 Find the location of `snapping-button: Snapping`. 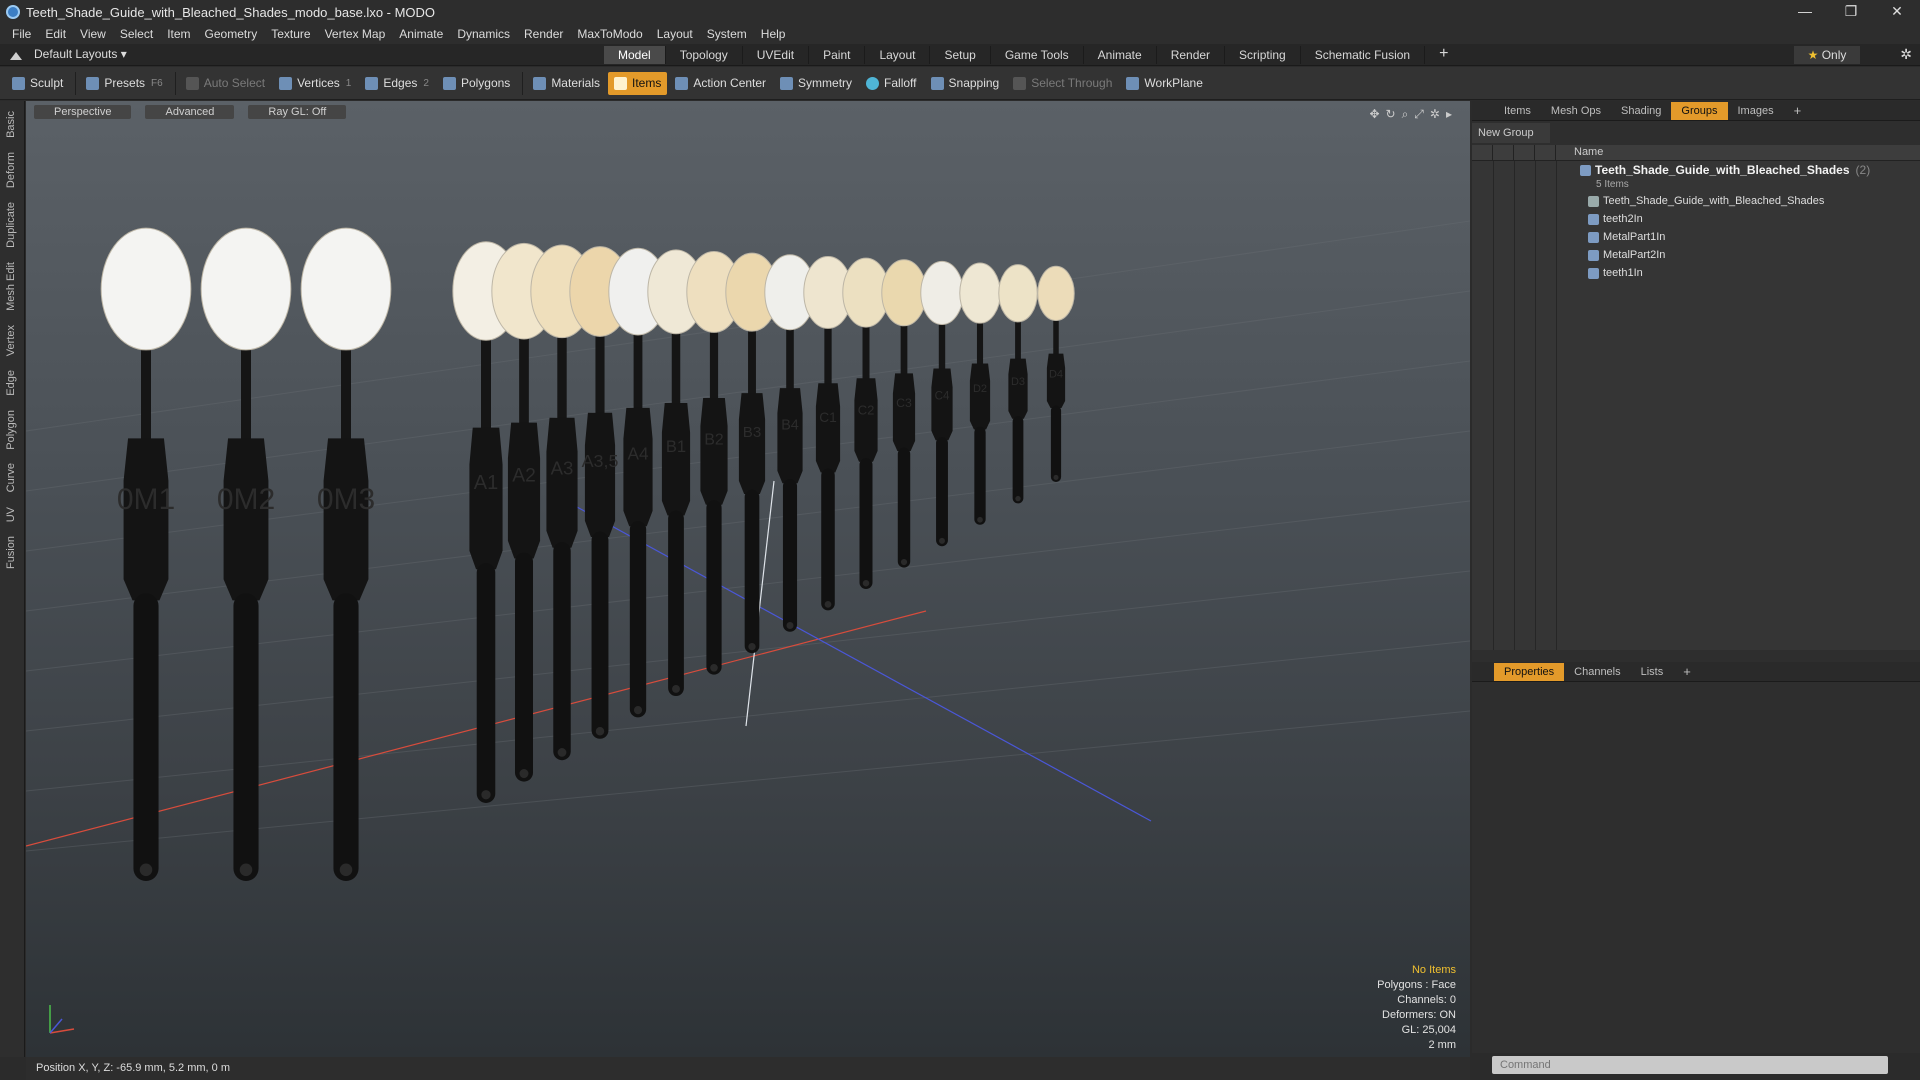

snapping-button: Snapping is located at coordinates (965, 83).